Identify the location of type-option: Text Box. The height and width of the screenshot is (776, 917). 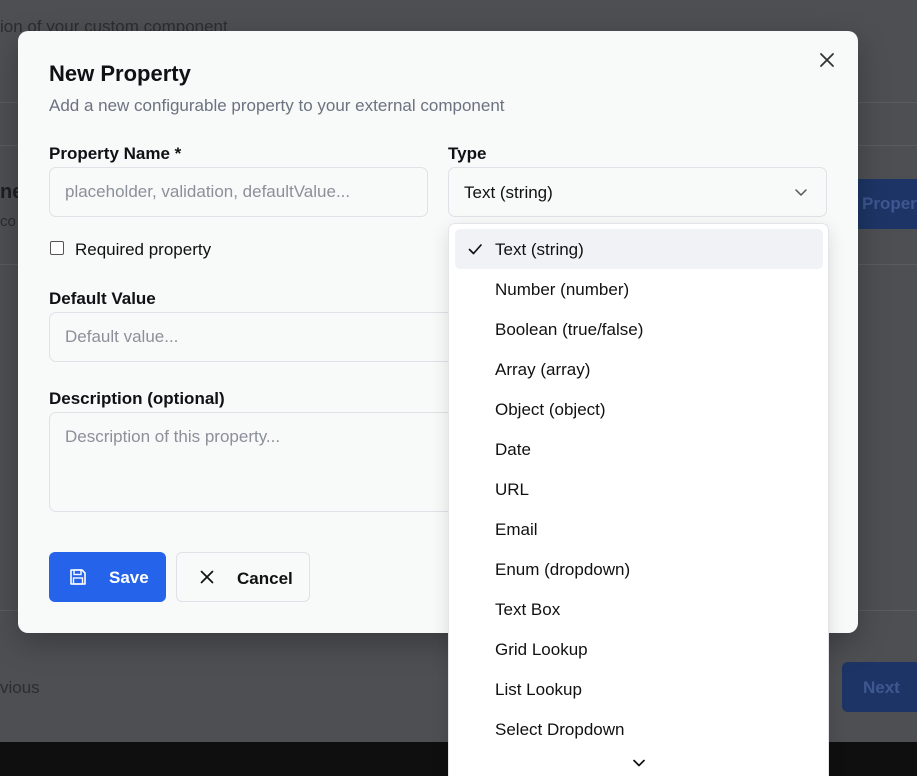
(639, 609).